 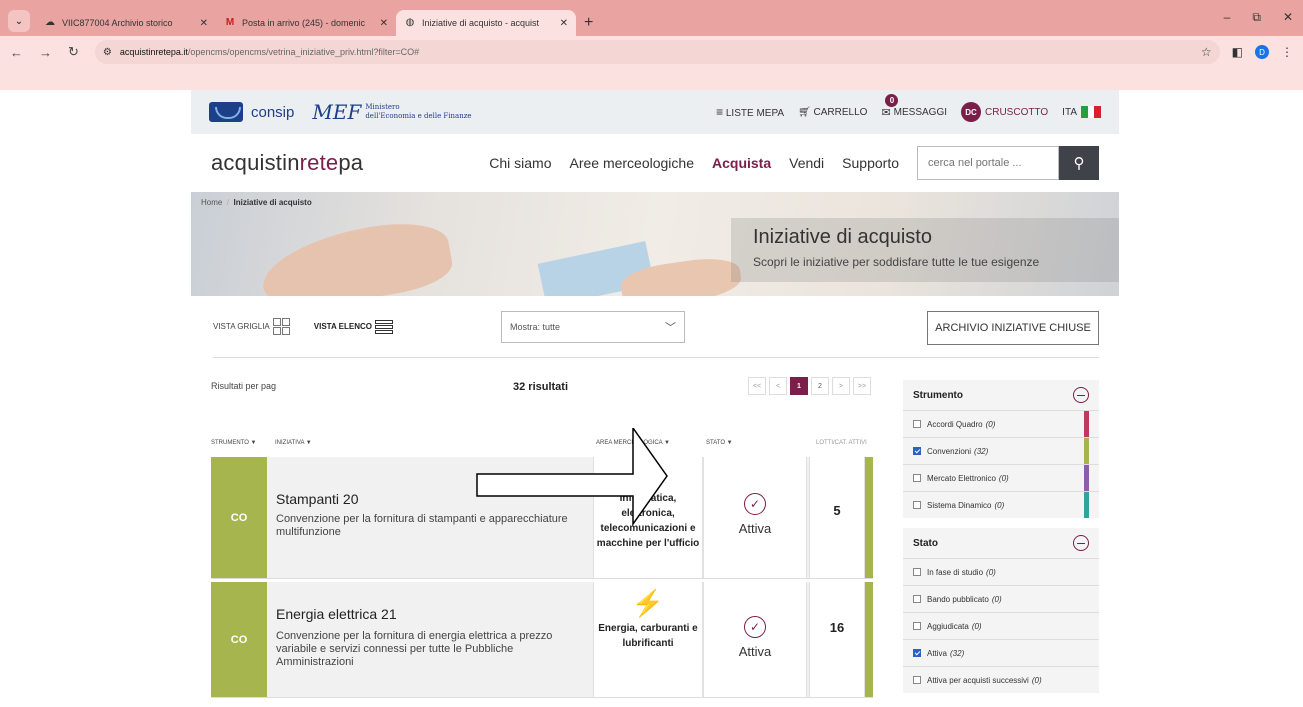 What do you see at coordinates (631, 163) in the screenshot?
I see `menu-aree-merceologiche: Aree merceologiche` at bounding box center [631, 163].